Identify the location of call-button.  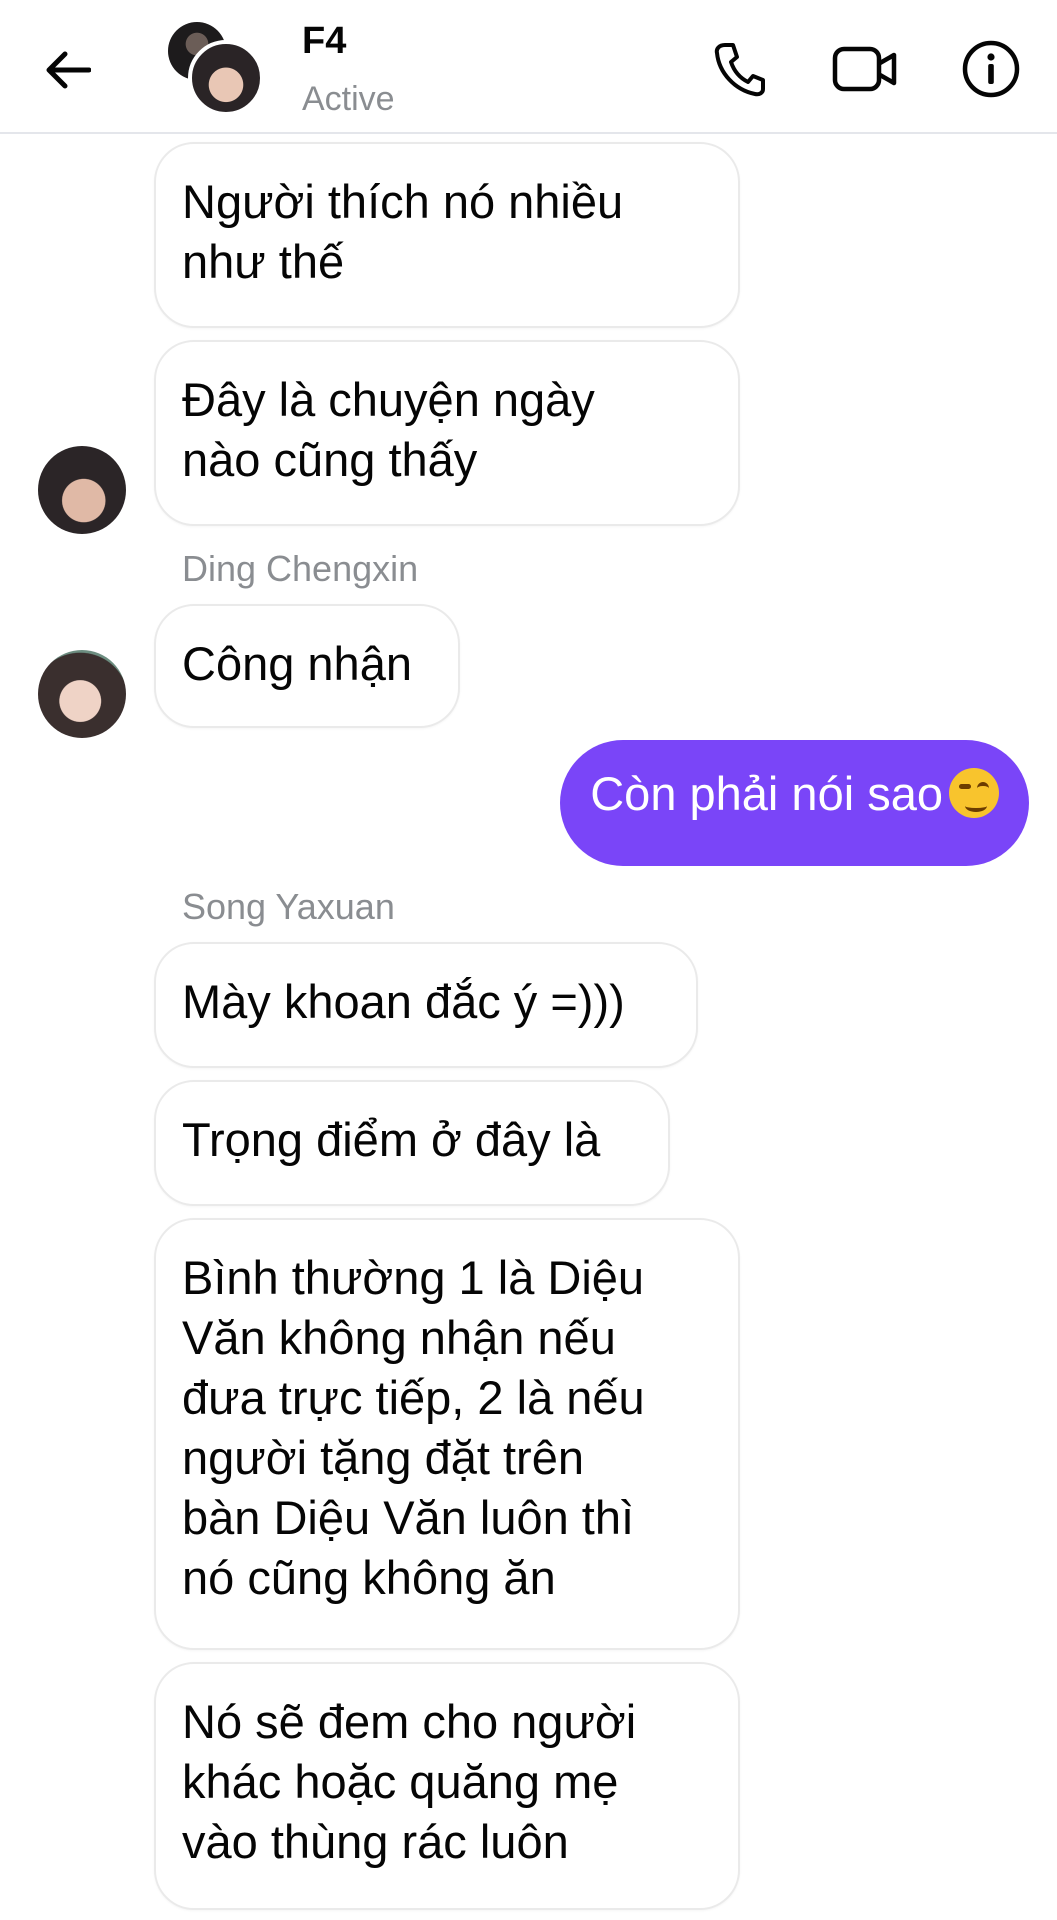
(739, 69).